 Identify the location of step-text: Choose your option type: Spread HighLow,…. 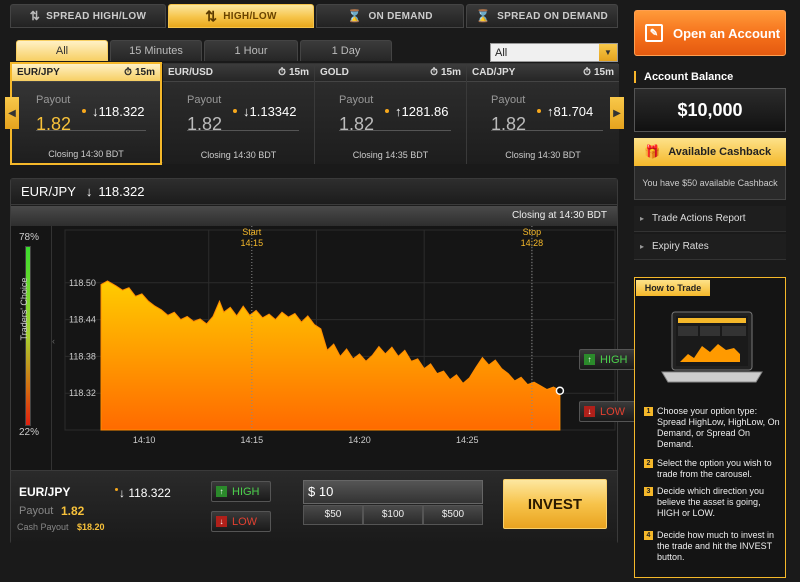
(718, 427).